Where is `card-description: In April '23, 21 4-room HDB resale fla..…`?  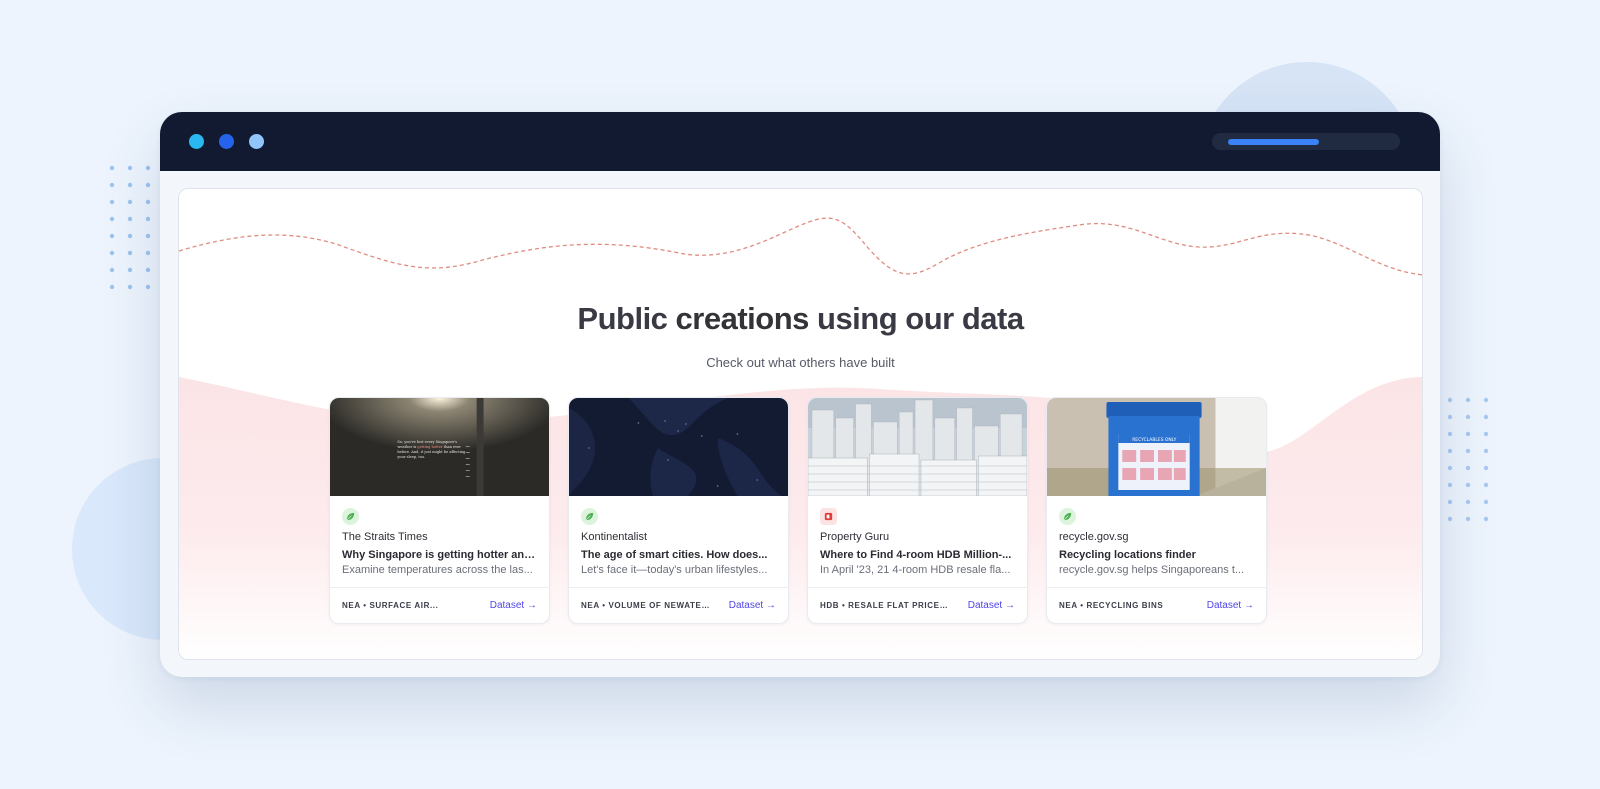
card-description: In April '23, 21 4-room HDB resale fla..… is located at coordinates (915, 570).